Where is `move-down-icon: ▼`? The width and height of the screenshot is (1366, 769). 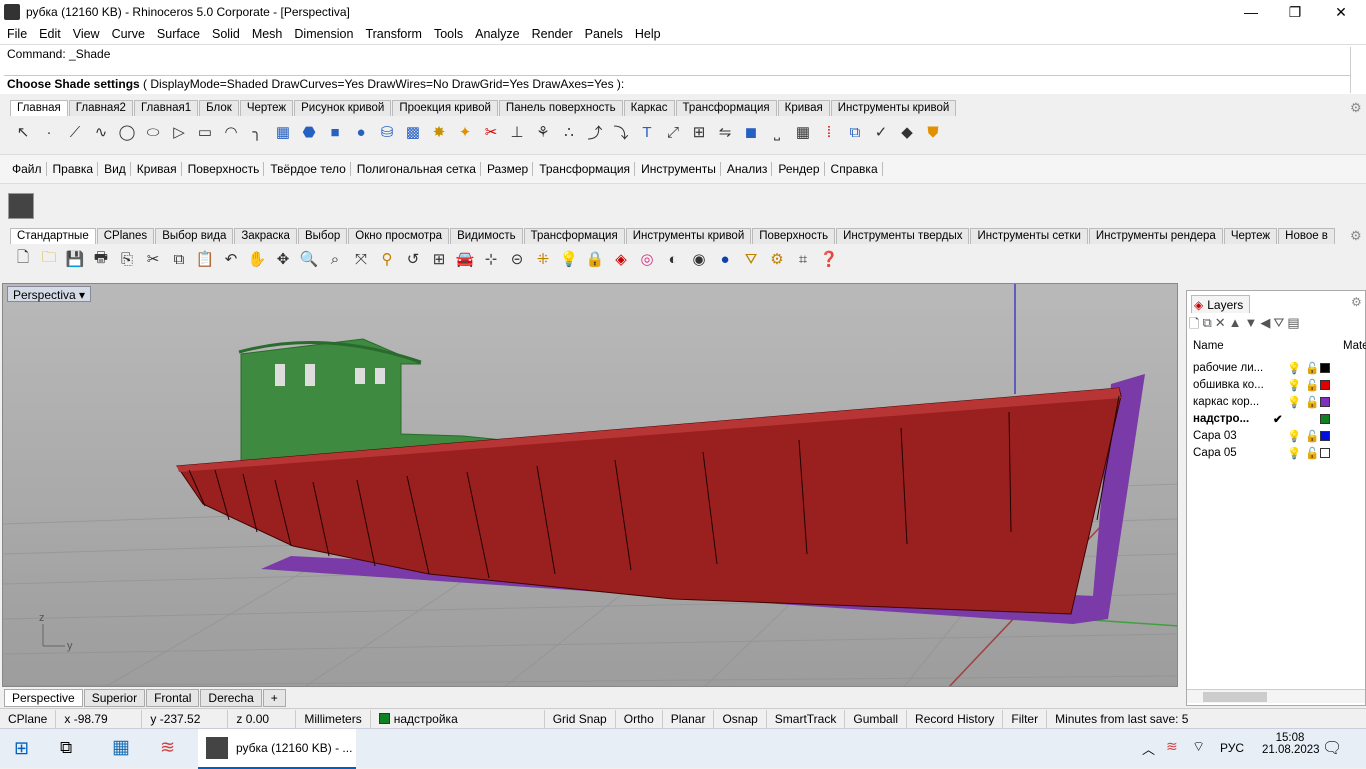
move-down-icon: ▼ is located at coordinates (1251, 324).